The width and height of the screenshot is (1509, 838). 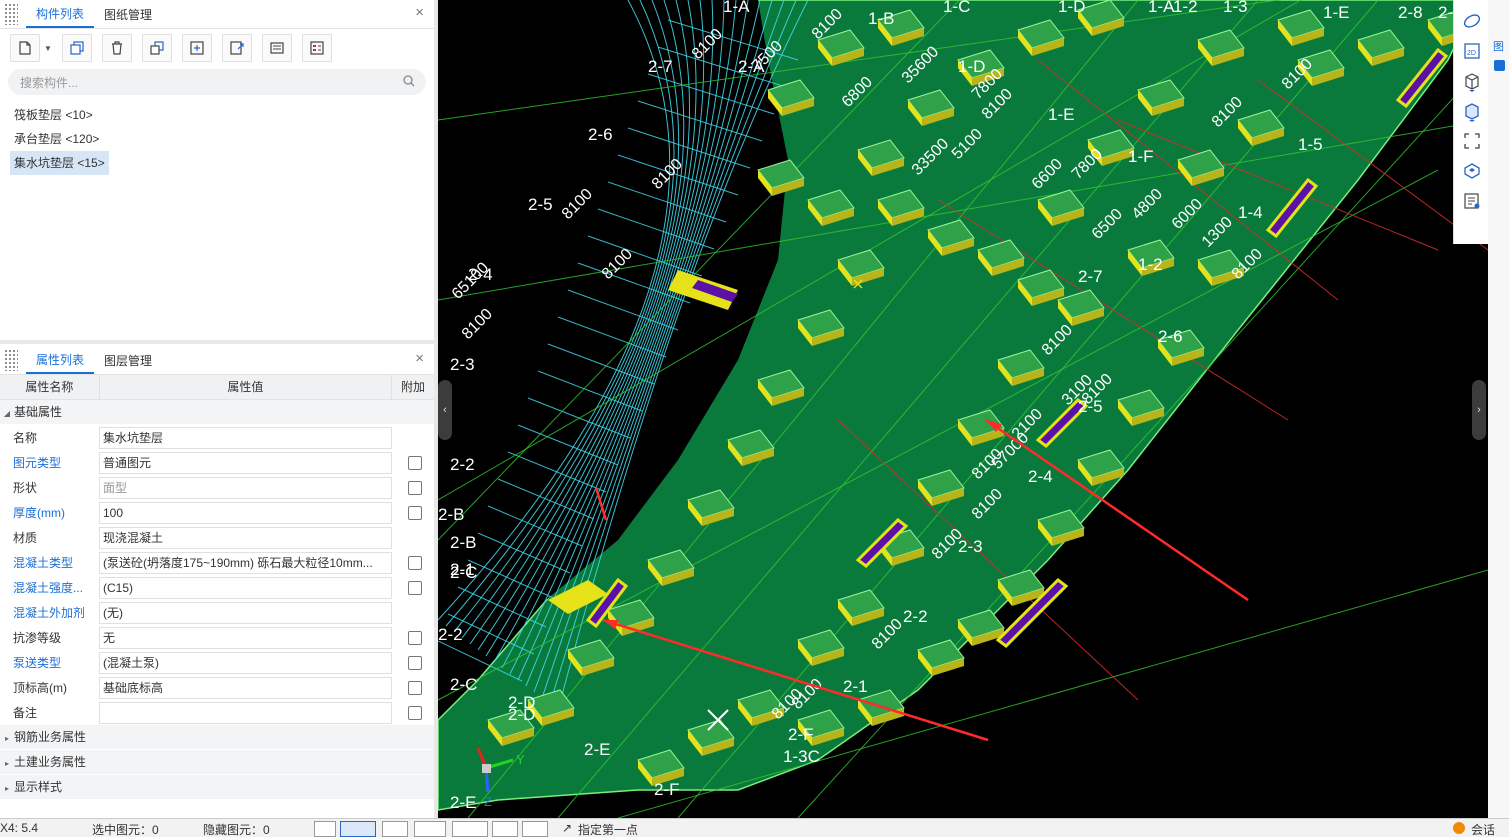 What do you see at coordinates (1471, 111) in the screenshot?
I see `cube-active-icon` at bounding box center [1471, 111].